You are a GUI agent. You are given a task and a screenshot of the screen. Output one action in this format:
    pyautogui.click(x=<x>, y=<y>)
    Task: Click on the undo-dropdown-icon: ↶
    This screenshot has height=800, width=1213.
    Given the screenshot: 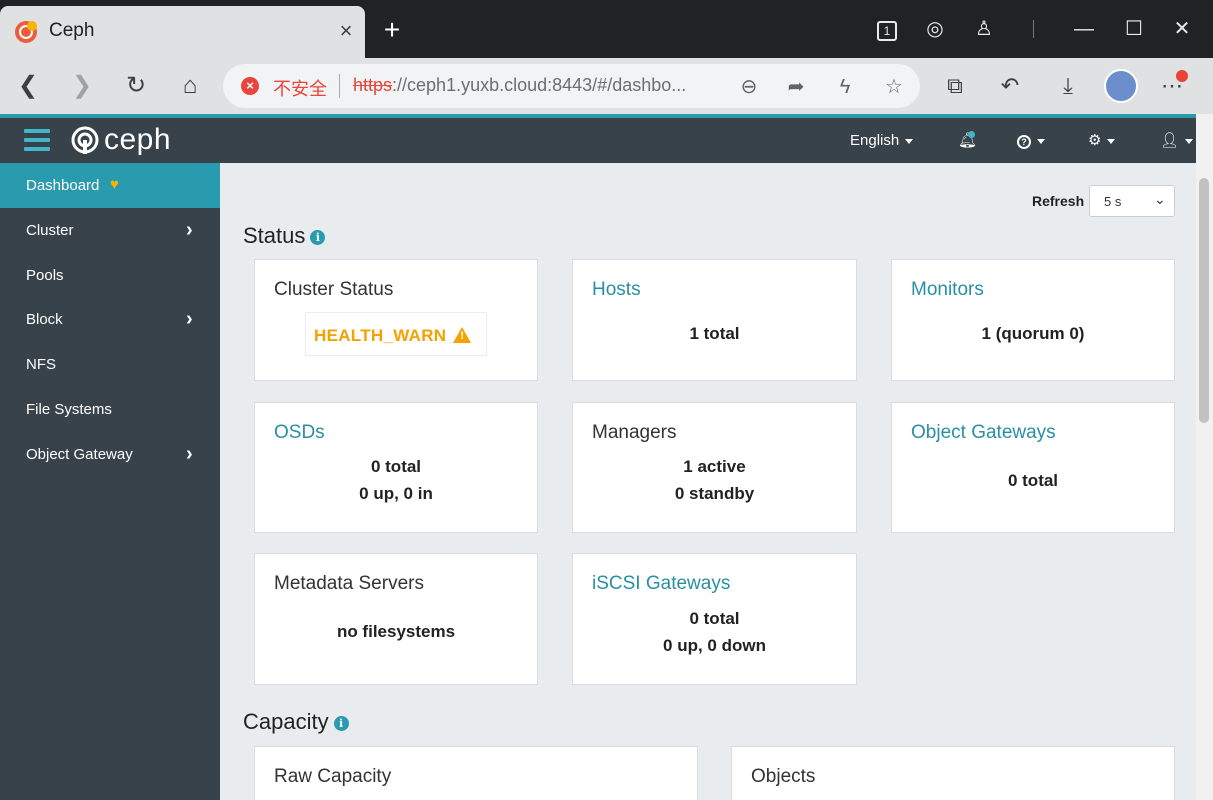 What is the action you would take?
    pyautogui.click(x=1010, y=86)
    